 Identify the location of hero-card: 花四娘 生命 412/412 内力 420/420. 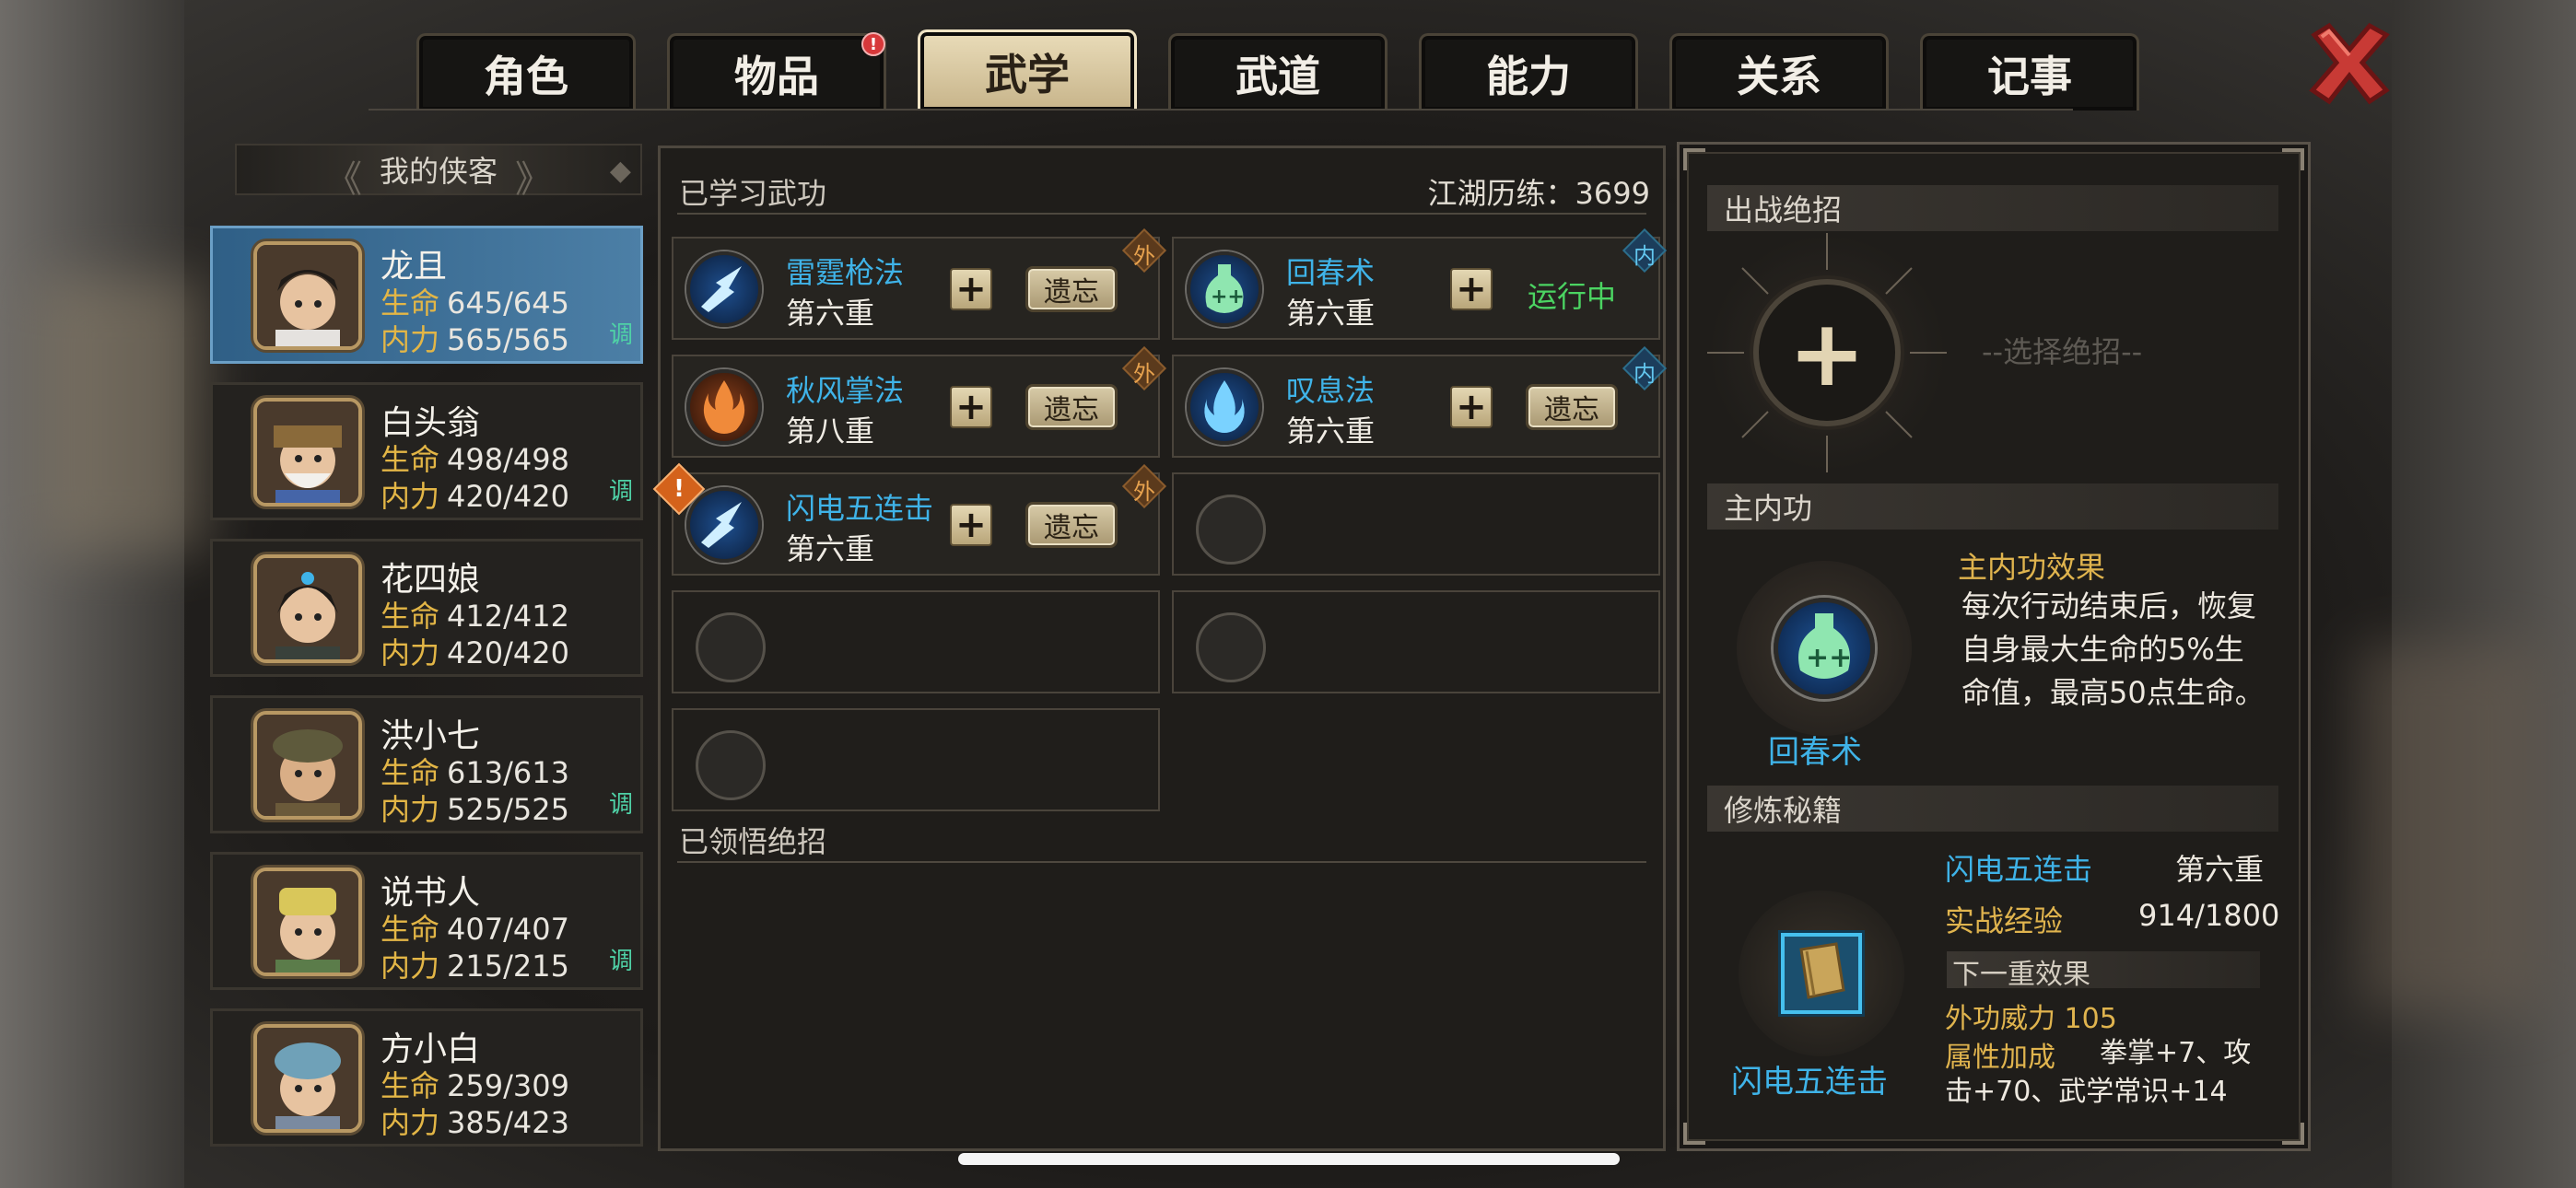
(427, 608).